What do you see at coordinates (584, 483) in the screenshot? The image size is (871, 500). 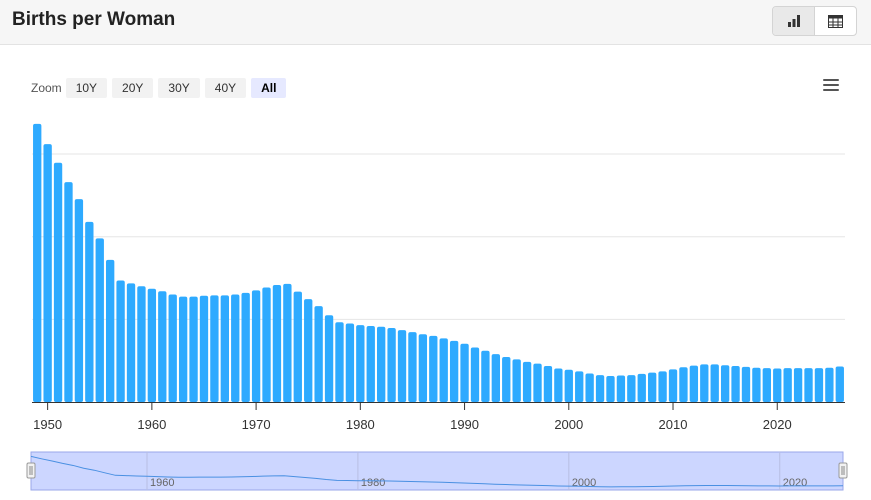 I see `navigator-tick-label: 2000` at bounding box center [584, 483].